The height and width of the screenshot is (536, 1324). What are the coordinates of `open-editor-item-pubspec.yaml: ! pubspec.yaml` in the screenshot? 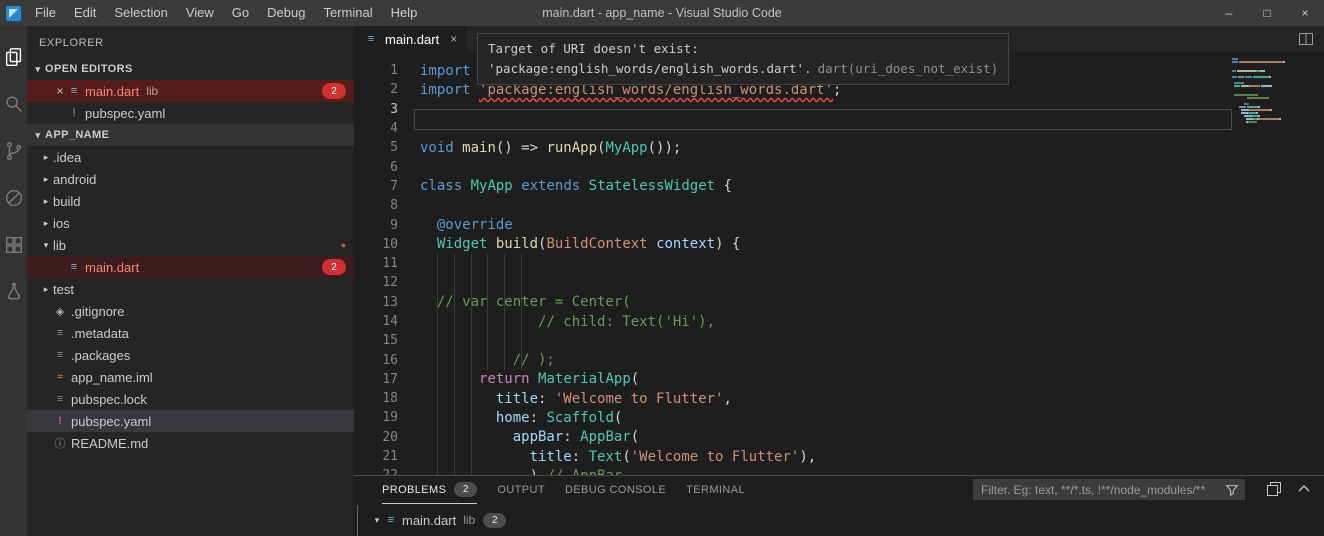 It's located at (190, 113).